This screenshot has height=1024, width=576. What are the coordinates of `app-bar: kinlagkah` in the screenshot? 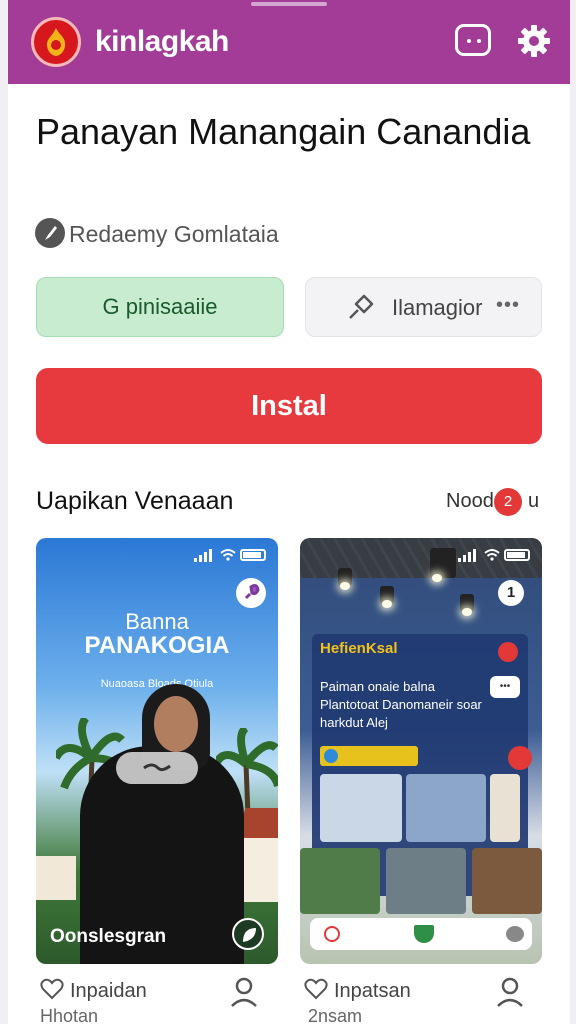 It's located at (289, 42).